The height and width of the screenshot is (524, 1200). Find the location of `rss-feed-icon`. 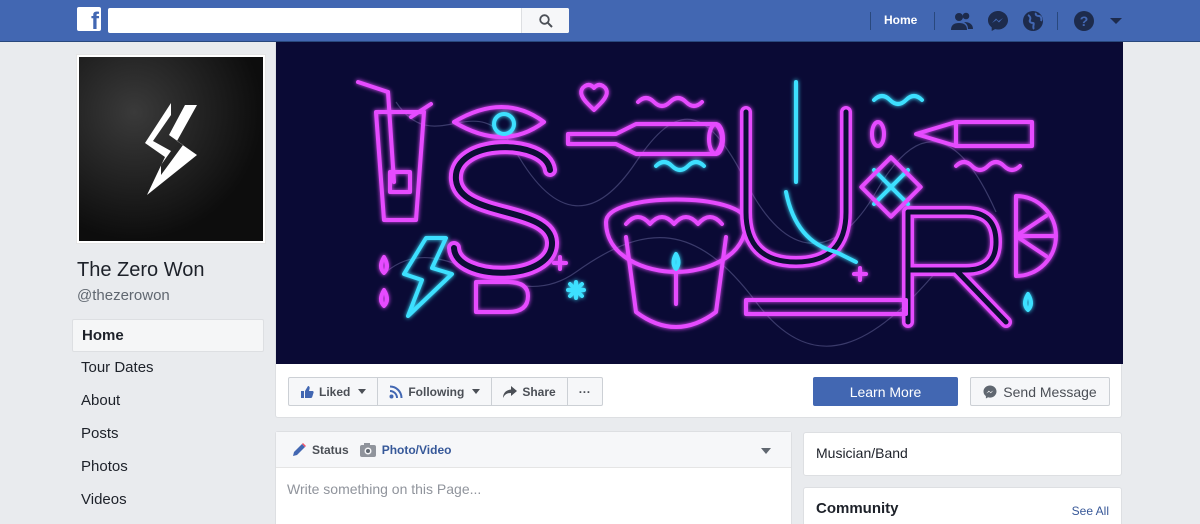

rss-feed-icon is located at coordinates (396, 391).